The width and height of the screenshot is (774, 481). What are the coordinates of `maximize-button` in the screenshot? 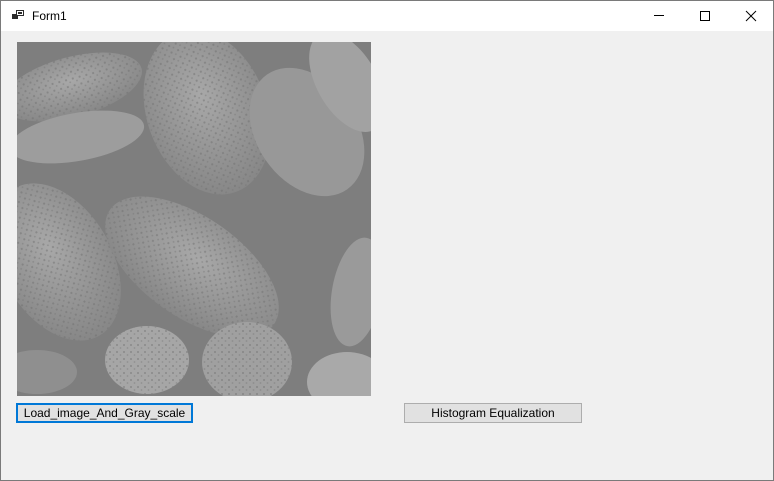 It's located at (705, 16).